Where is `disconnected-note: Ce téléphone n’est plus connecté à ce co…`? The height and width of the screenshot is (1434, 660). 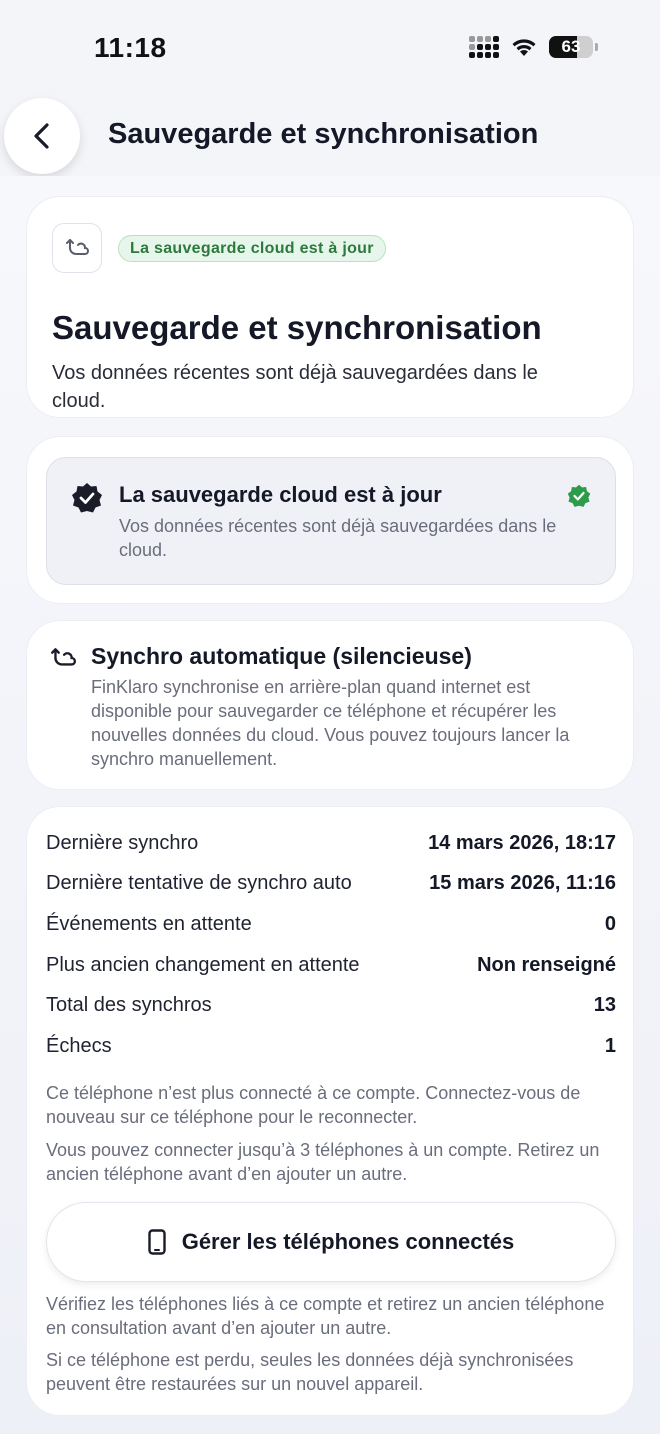 disconnected-note: Ce téléphone n’est plus connecté à ce co… is located at coordinates (313, 1105).